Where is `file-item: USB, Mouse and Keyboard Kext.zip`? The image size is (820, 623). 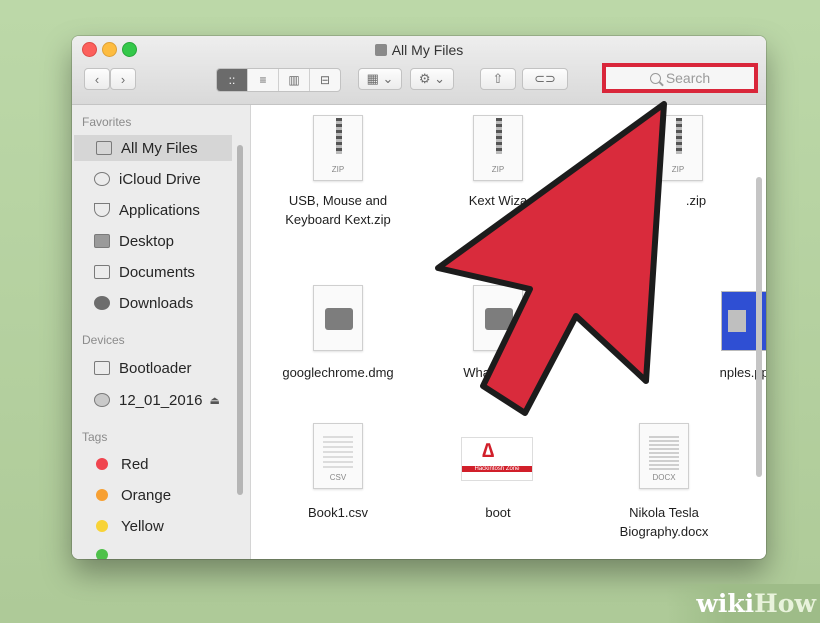 file-item: USB, Mouse and Keyboard Kext.zip is located at coordinates (338, 210).